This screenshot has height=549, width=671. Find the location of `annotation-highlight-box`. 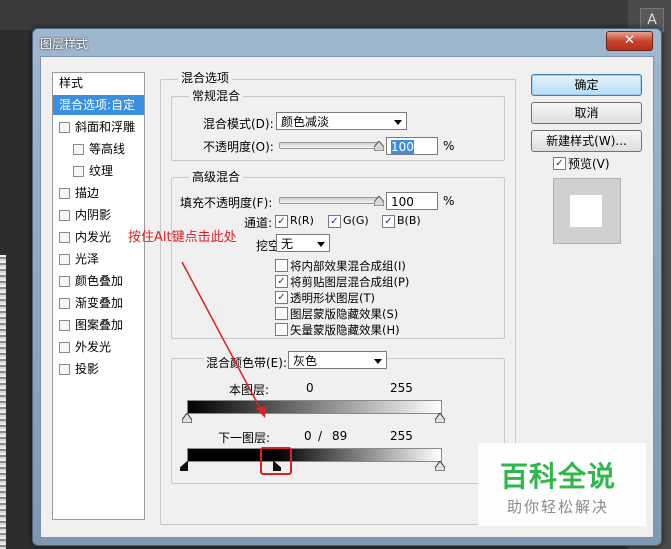

annotation-highlight-box is located at coordinates (276, 461).